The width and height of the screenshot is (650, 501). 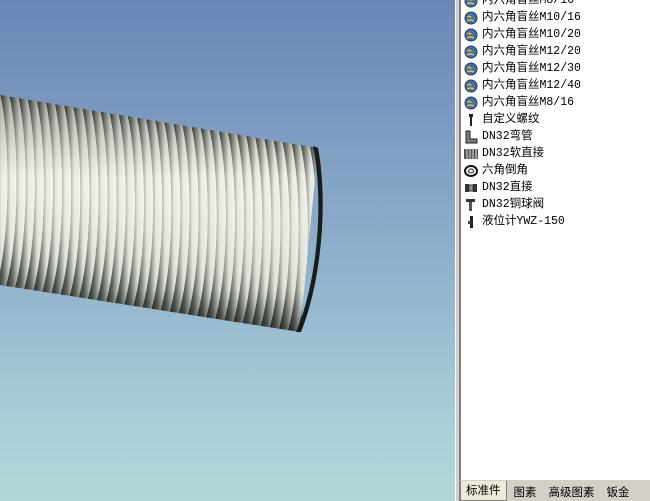 I want to click on tree-item-label: 液位计YWZ-150, so click(x=523, y=221).